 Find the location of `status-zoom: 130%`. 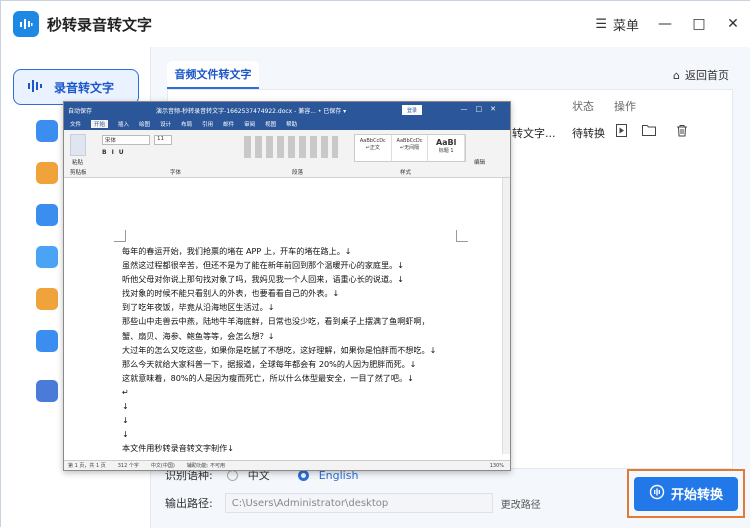

status-zoom: 130% is located at coordinates (497, 466).